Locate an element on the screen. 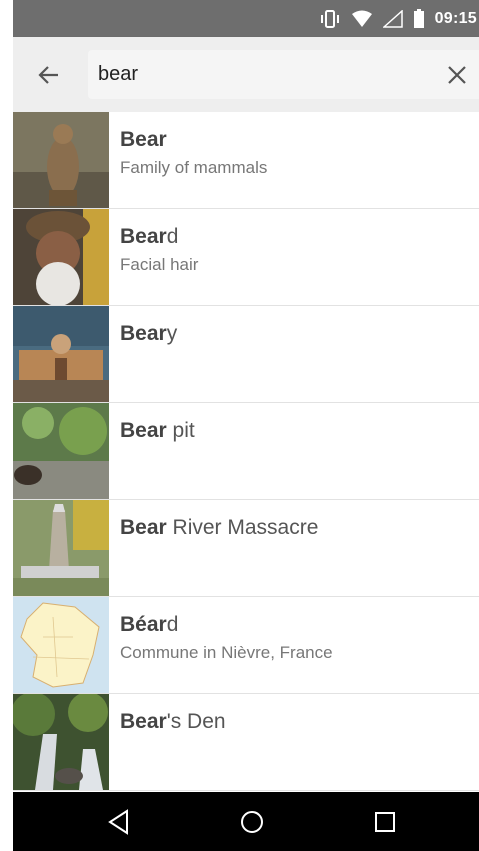 The width and height of the screenshot is (479, 851). recents-square-icon is located at coordinates (385, 822).